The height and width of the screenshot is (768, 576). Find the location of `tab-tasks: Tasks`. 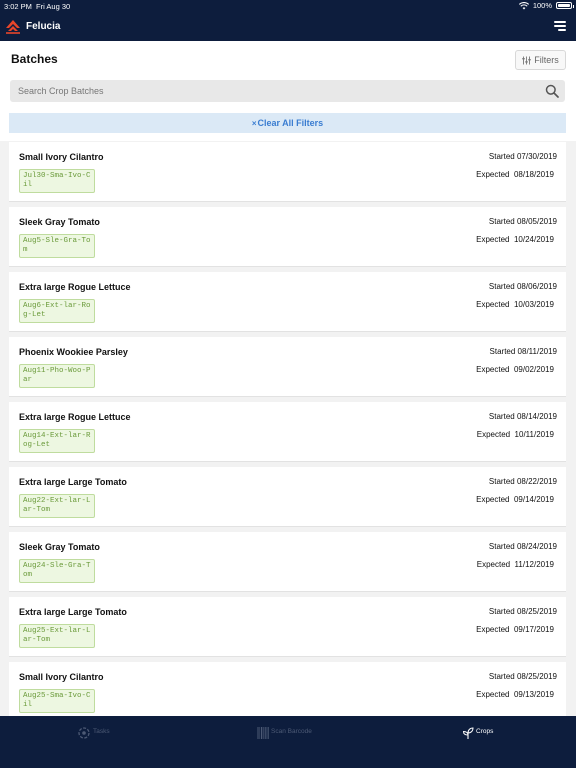

tab-tasks: Tasks is located at coordinates (93, 733).